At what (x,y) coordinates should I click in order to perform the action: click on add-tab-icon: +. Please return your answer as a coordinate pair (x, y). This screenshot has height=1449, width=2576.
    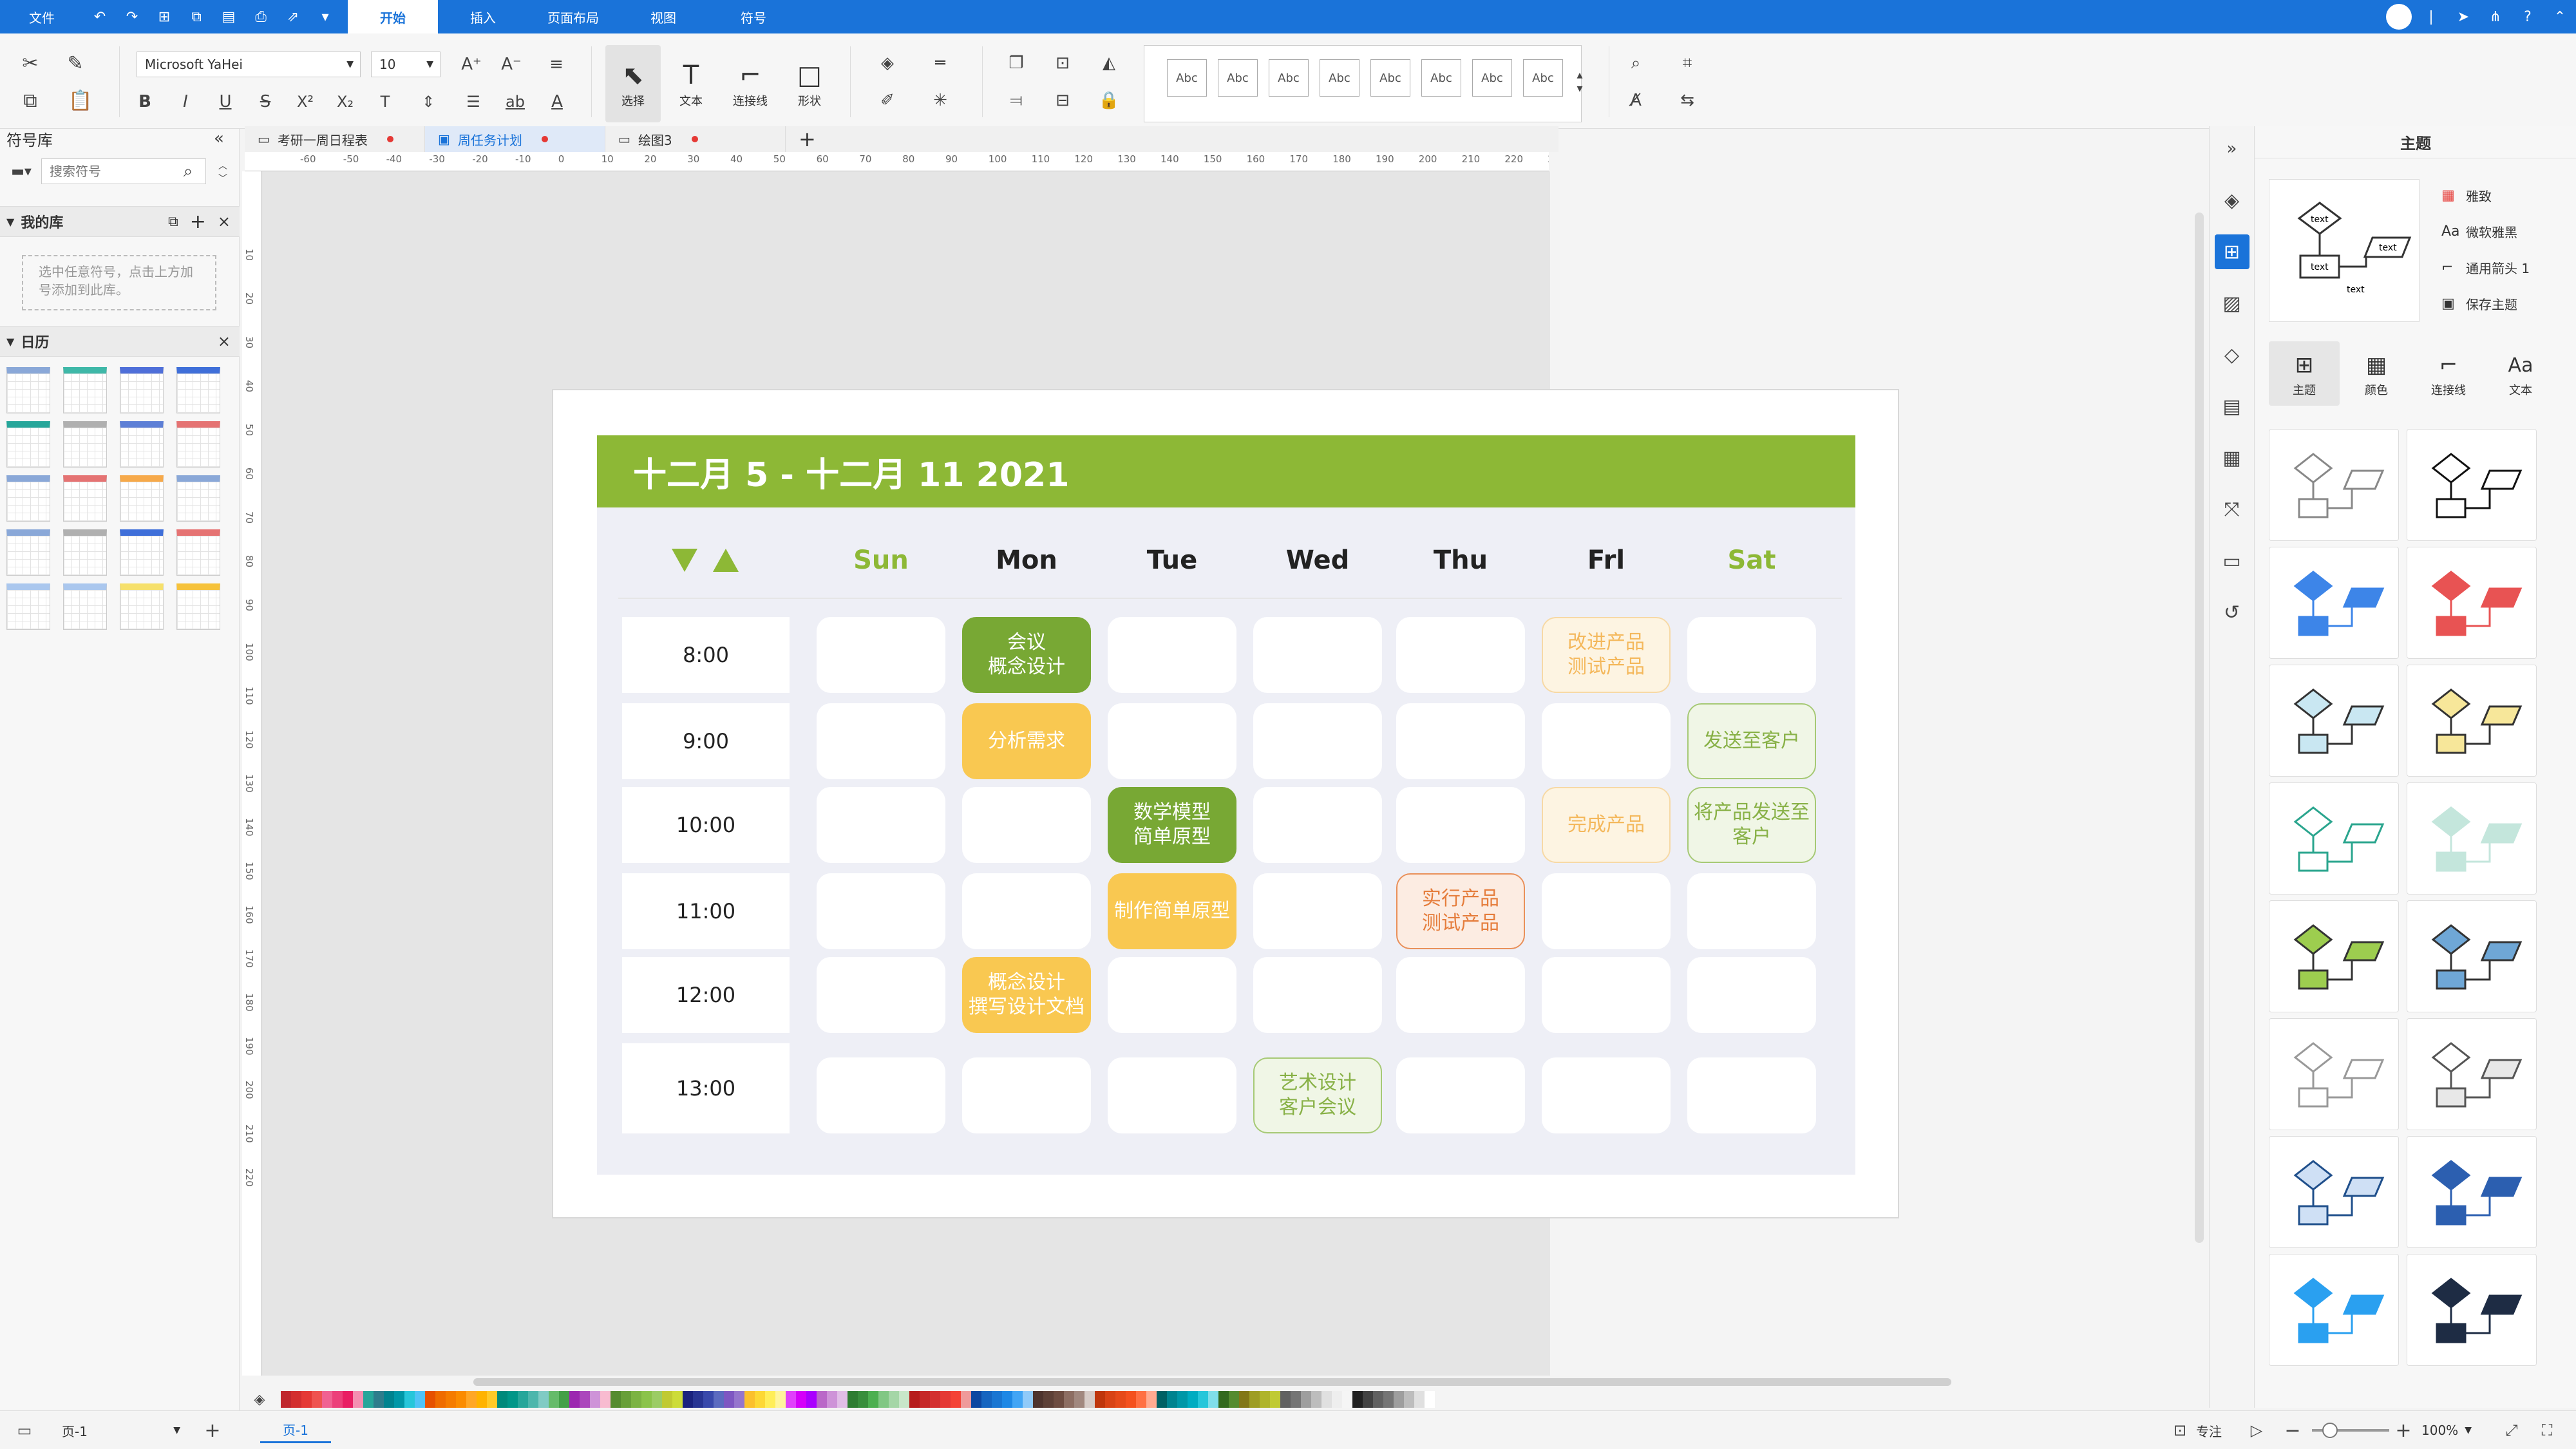
    Looking at the image, I should click on (808, 139).